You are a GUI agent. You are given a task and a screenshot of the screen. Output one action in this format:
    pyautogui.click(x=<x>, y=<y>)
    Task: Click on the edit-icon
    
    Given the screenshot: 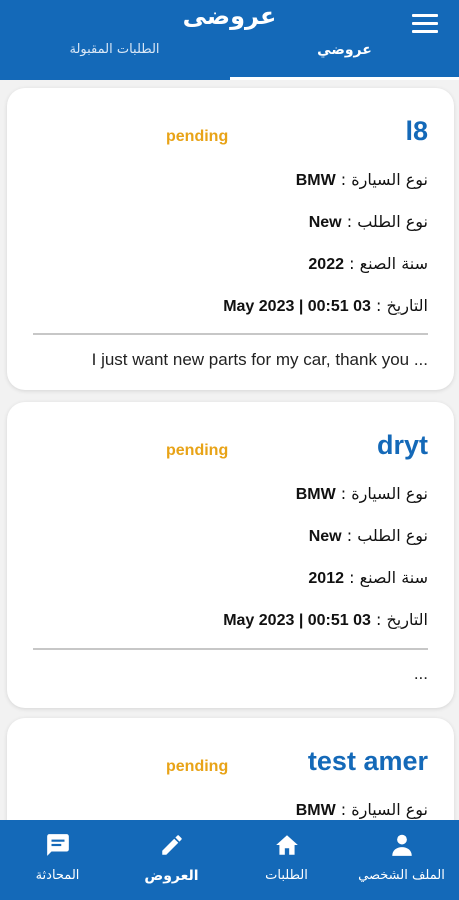 What is the action you would take?
    pyautogui.click(x=171, y=845)
    